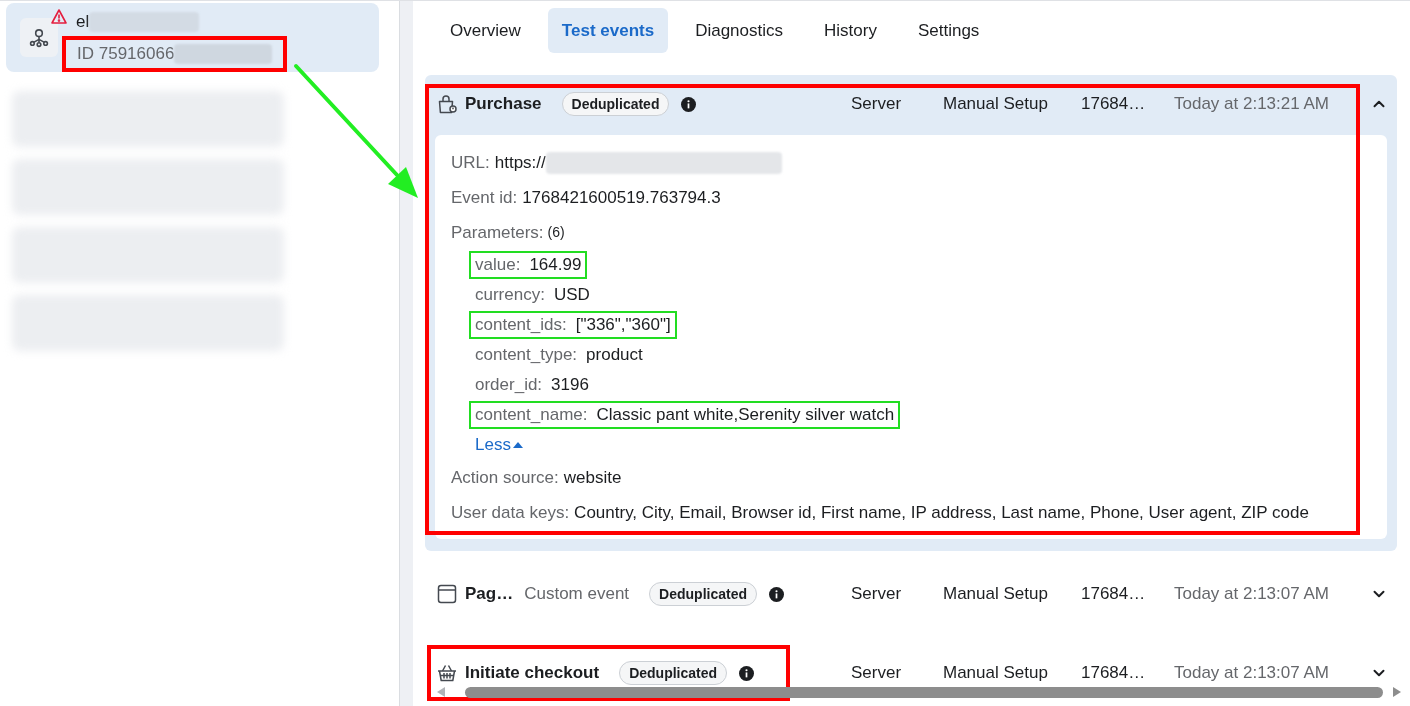  Describe the element at coordinates (570, 385) in the screenshot. I see `parameter-value: 3196` at that location.